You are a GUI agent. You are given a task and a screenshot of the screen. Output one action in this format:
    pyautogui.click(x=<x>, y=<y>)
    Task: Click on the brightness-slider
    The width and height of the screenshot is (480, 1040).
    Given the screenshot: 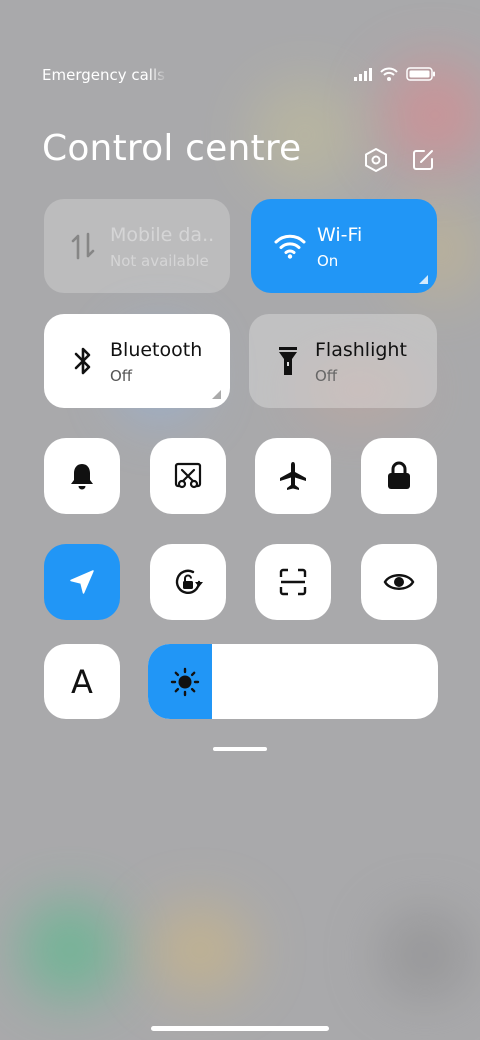 What is the action you would take?
    pyautogui.click(x=293, y=681)
    